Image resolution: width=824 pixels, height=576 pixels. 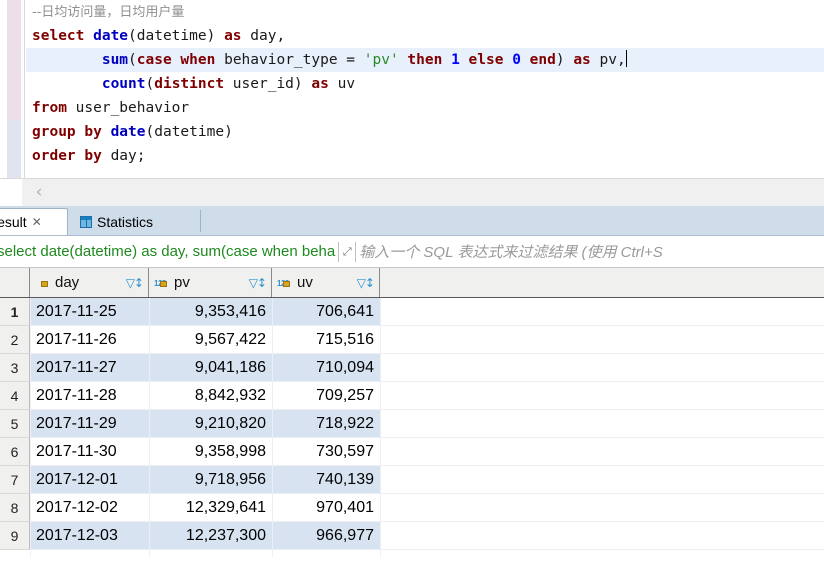 I want to click on cell-uv: 730,597, so click(x=326, y=452).